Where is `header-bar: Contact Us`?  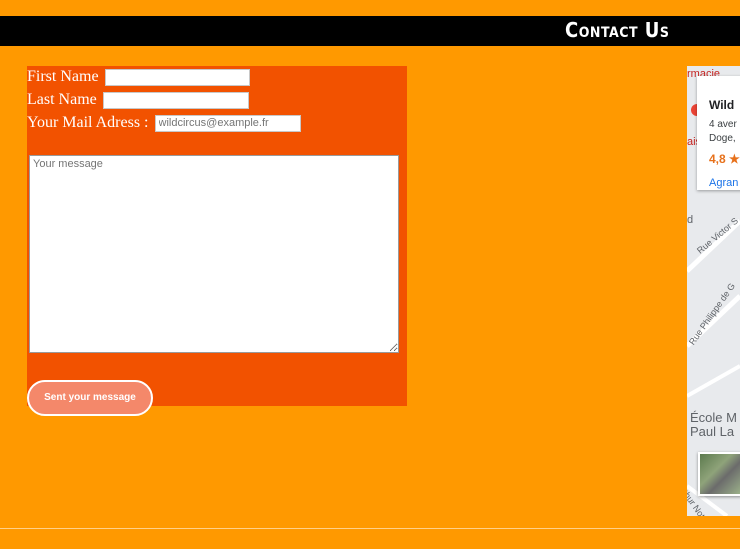 header-bar: Contact Us is located at coordinates (370, 31).